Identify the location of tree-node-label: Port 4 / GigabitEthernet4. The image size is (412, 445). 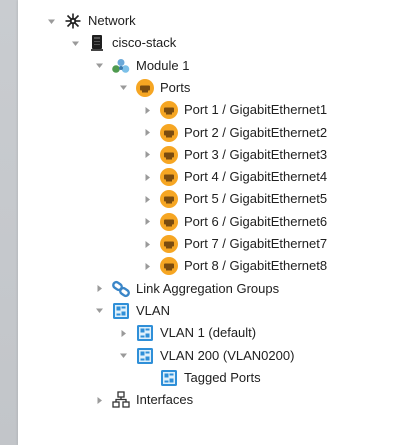
(256, 177).